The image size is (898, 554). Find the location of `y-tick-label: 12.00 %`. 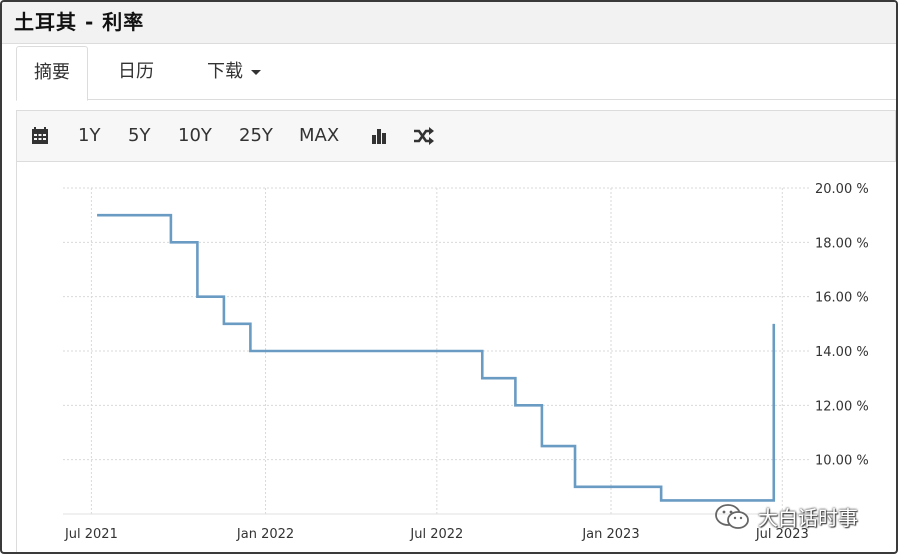

y-tick-label: 12.00 % is located at coordinates (842, 406).